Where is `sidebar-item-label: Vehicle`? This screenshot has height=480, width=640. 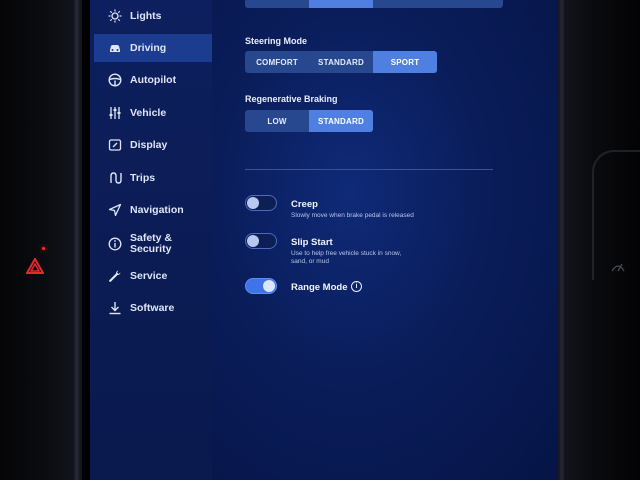 sidebar-item-label: Vehicle is located at coordinates (148, 112).